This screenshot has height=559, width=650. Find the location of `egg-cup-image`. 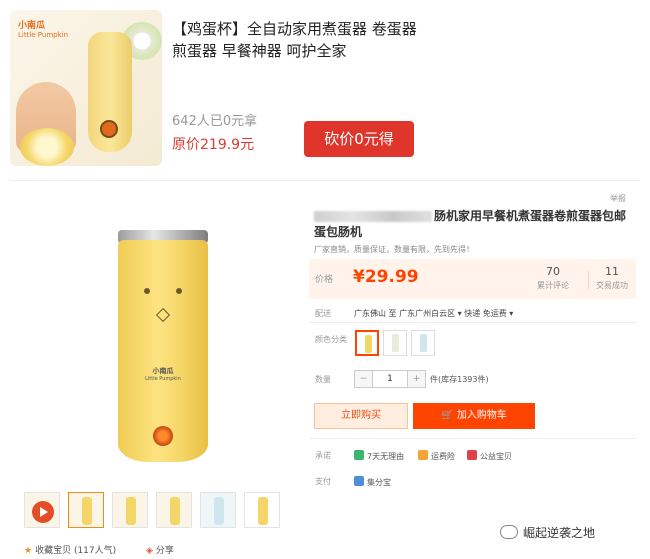

egg-cup-image is located at coordinates (110, 92).